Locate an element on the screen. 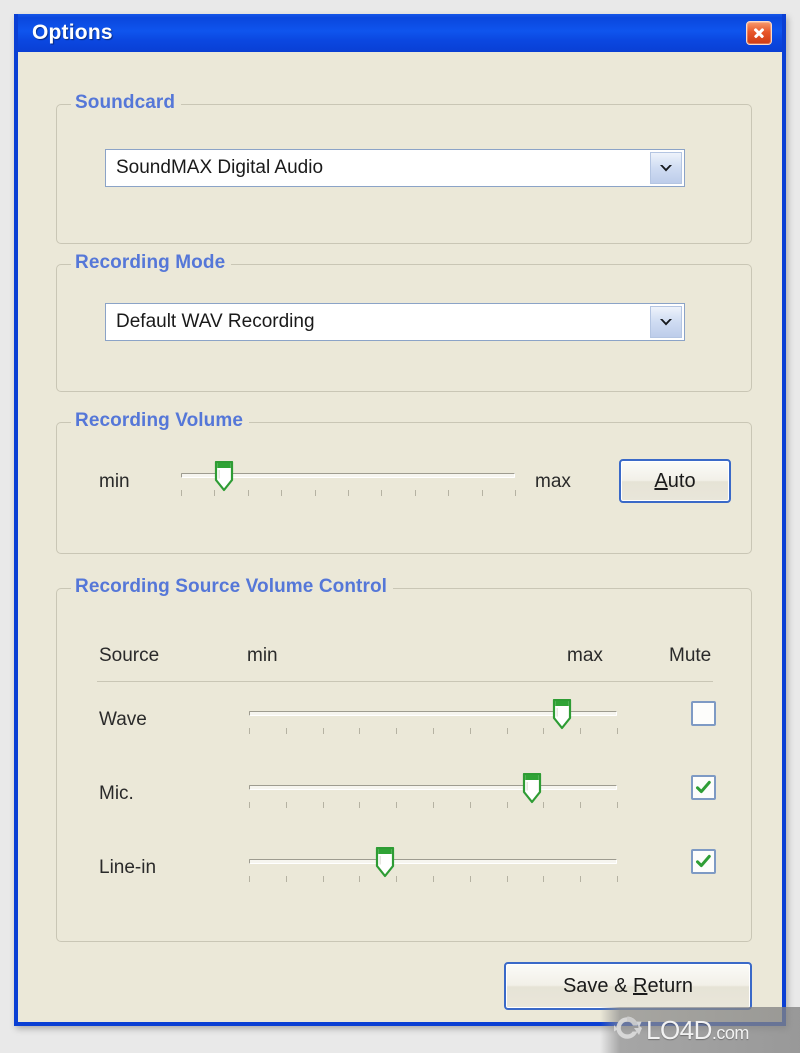 This screenshot has height=1053, width=800. column-header-source: Source is located at coordinates (129, 655).